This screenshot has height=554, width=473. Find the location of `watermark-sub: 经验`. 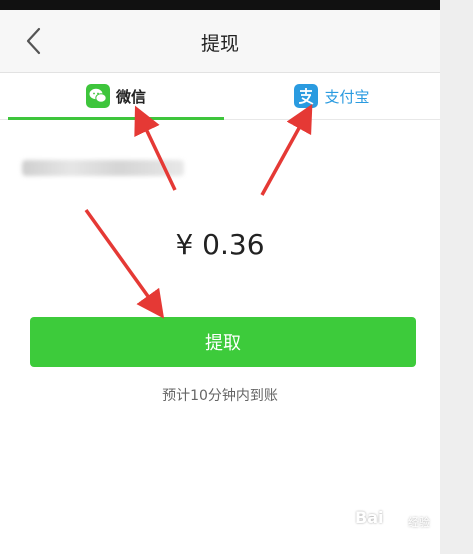

watermark-sub: 经验 is located at coordinates (419, 522).